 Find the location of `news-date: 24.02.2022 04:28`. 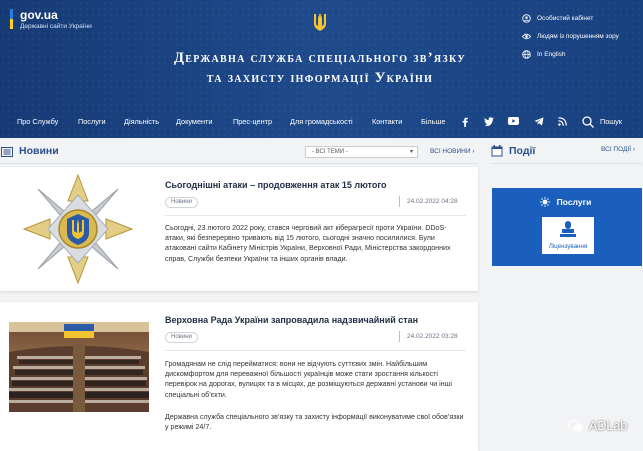

news-date: 24.02.2022 04:28 is located at coordinates (432, 201).